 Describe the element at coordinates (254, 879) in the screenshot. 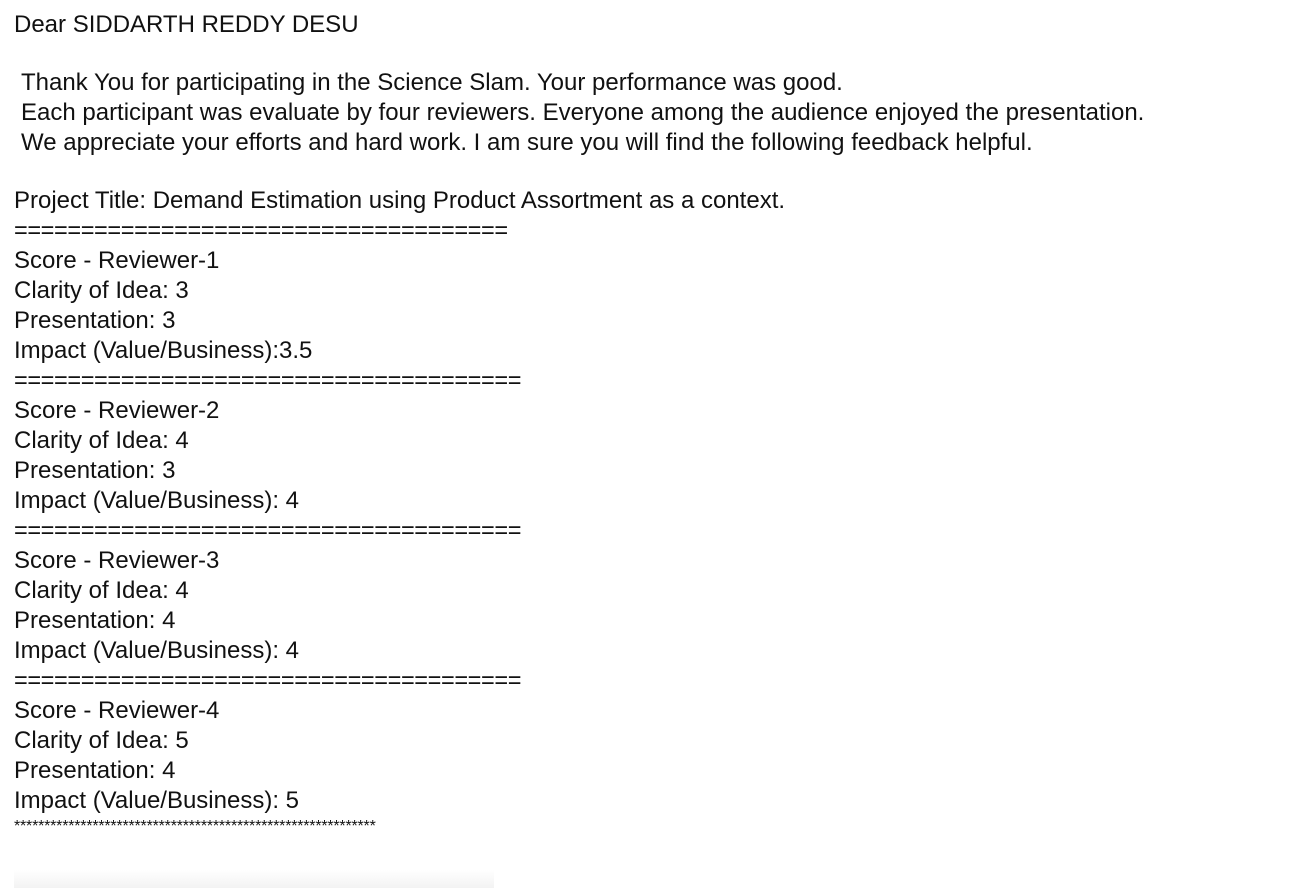

I see `faded-footer-strip` at that location.